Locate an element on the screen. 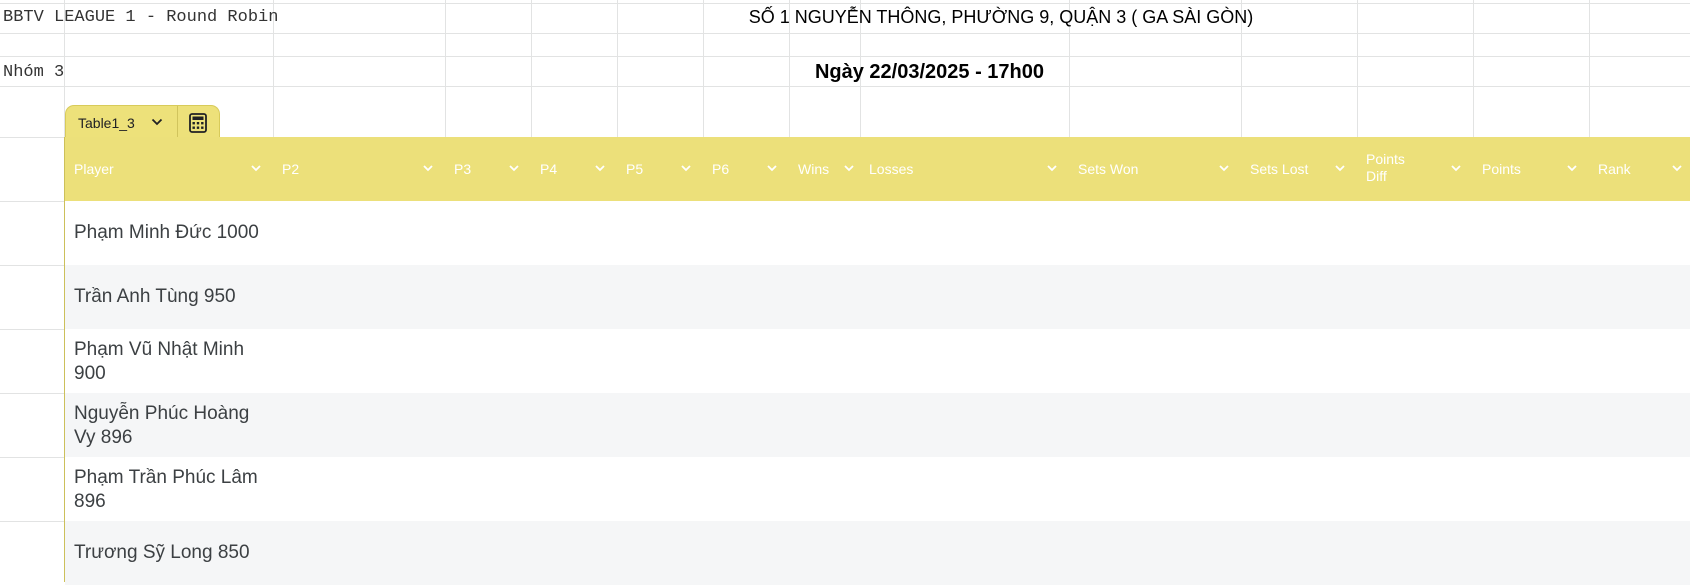 This screenshot has height=585, width=1690. column-header-label: Player is located at coordinates (94, 169).